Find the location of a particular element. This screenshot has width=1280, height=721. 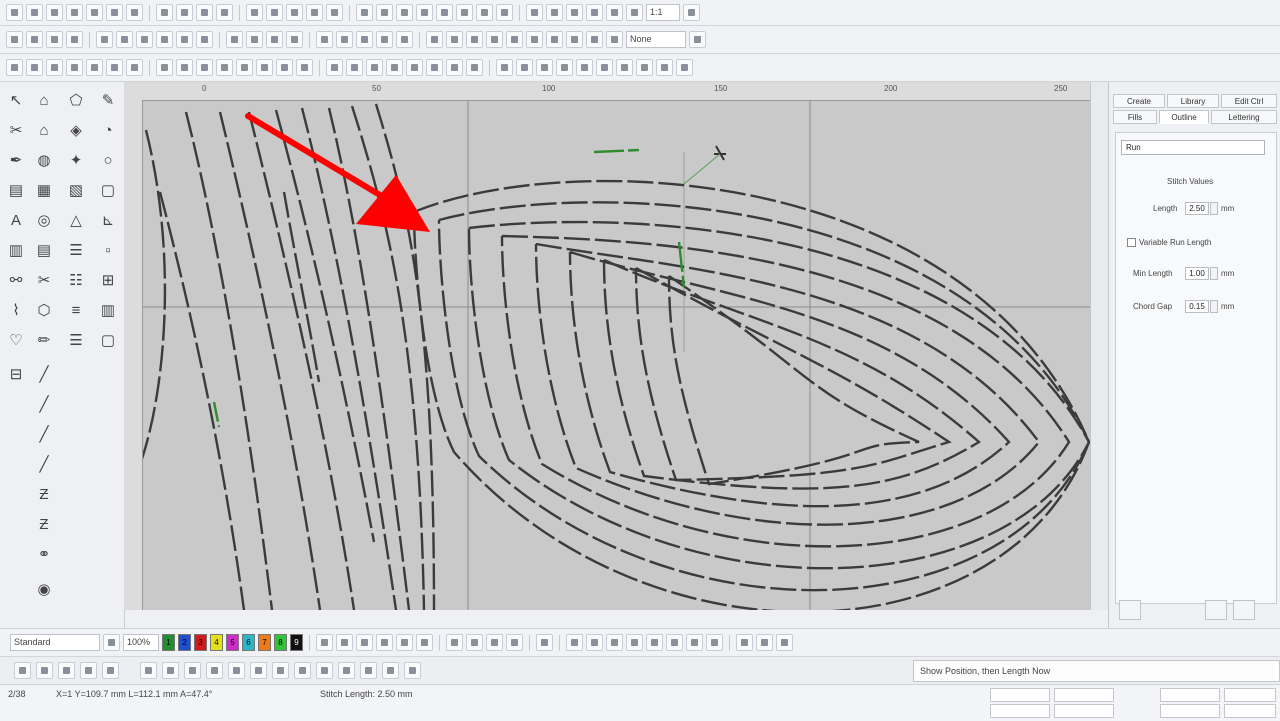

tab-create: Create is located at coordinates (1139, 101).